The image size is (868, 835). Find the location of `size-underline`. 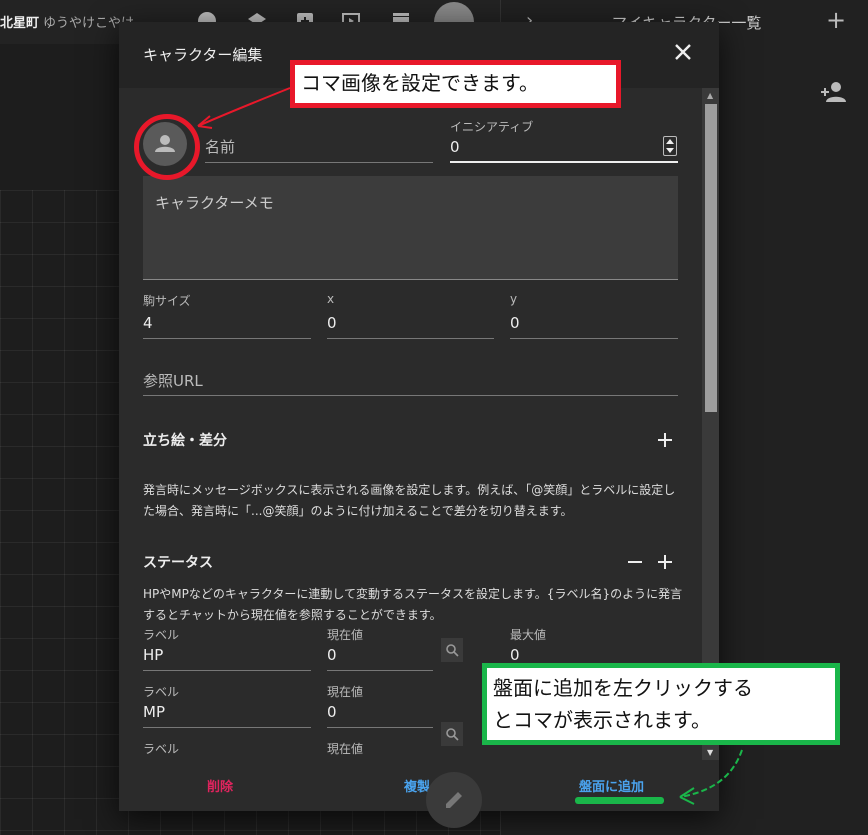

size-underline is located at coordinates (227, 338).